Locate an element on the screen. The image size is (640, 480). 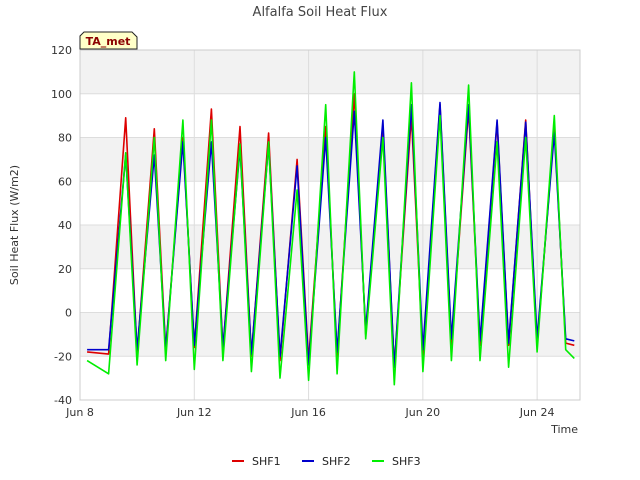
y-tick-label: 0 is located at coordinates (68, 313).